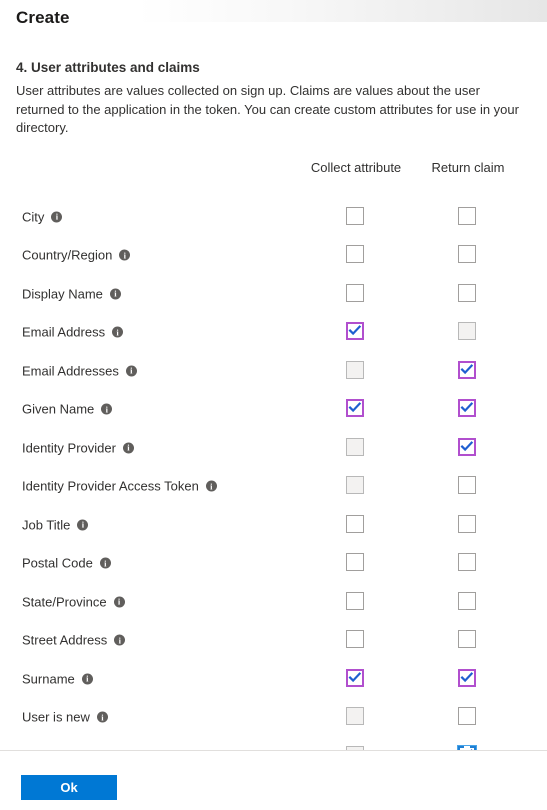 This screenshot has width=547, height=810. I want to click on checkbox-cell-return-identity-provider-access-token, so click(468, 486).